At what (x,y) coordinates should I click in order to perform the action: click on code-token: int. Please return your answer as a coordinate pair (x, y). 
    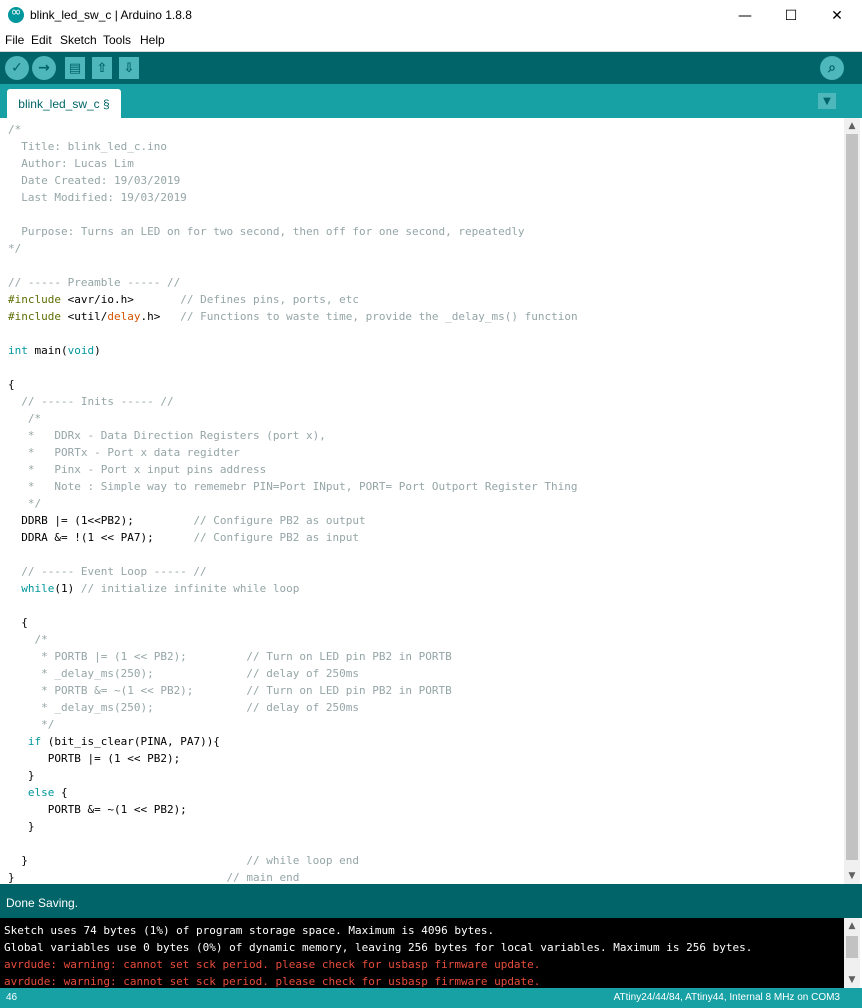
    Looking at the image, I should click on (18, 350).